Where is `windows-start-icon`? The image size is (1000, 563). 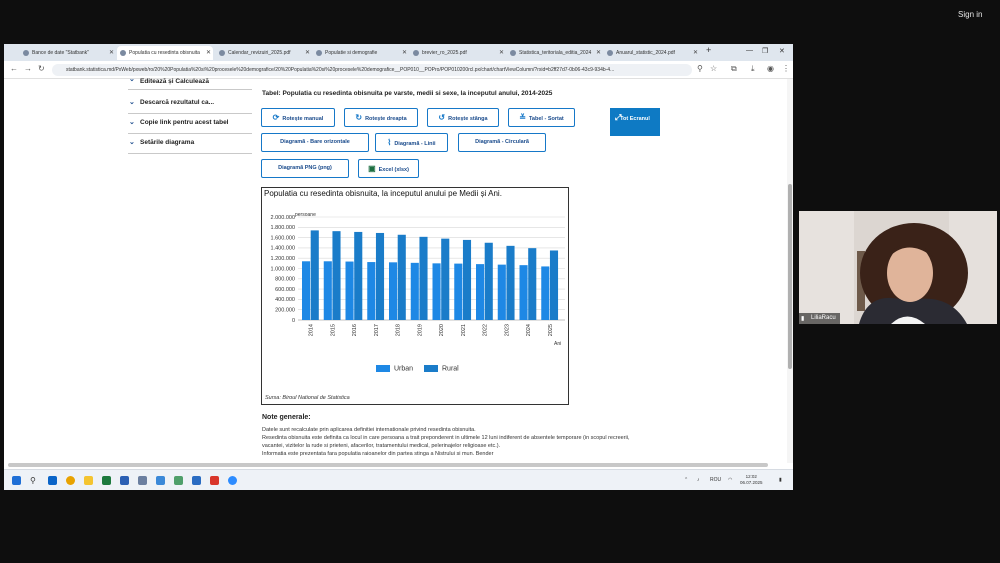 windows-start-icon is located at coordinates (16, 480).